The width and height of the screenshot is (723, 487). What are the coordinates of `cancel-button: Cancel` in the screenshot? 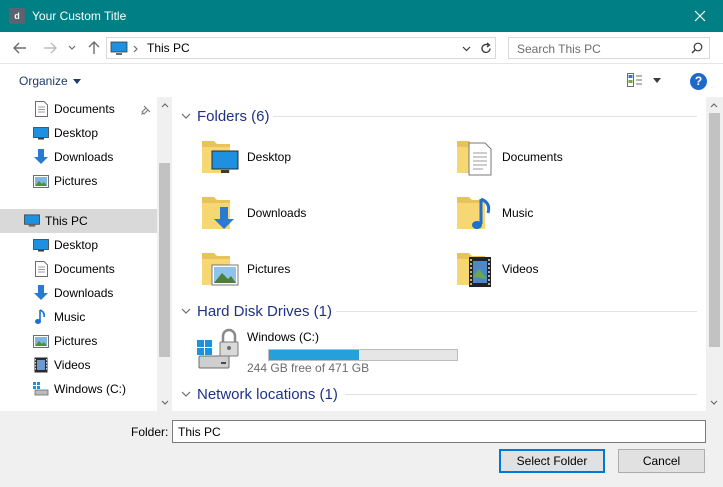 It's located at (661, 461).